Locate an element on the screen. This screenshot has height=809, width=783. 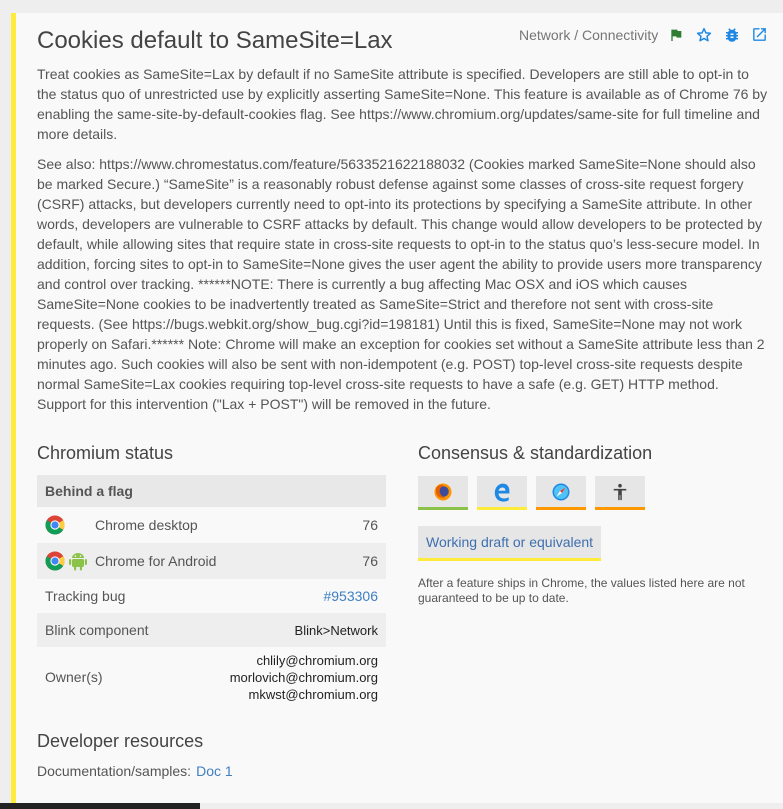
developer-resources-heading: Developer resources is located at coordinates (120, 741).